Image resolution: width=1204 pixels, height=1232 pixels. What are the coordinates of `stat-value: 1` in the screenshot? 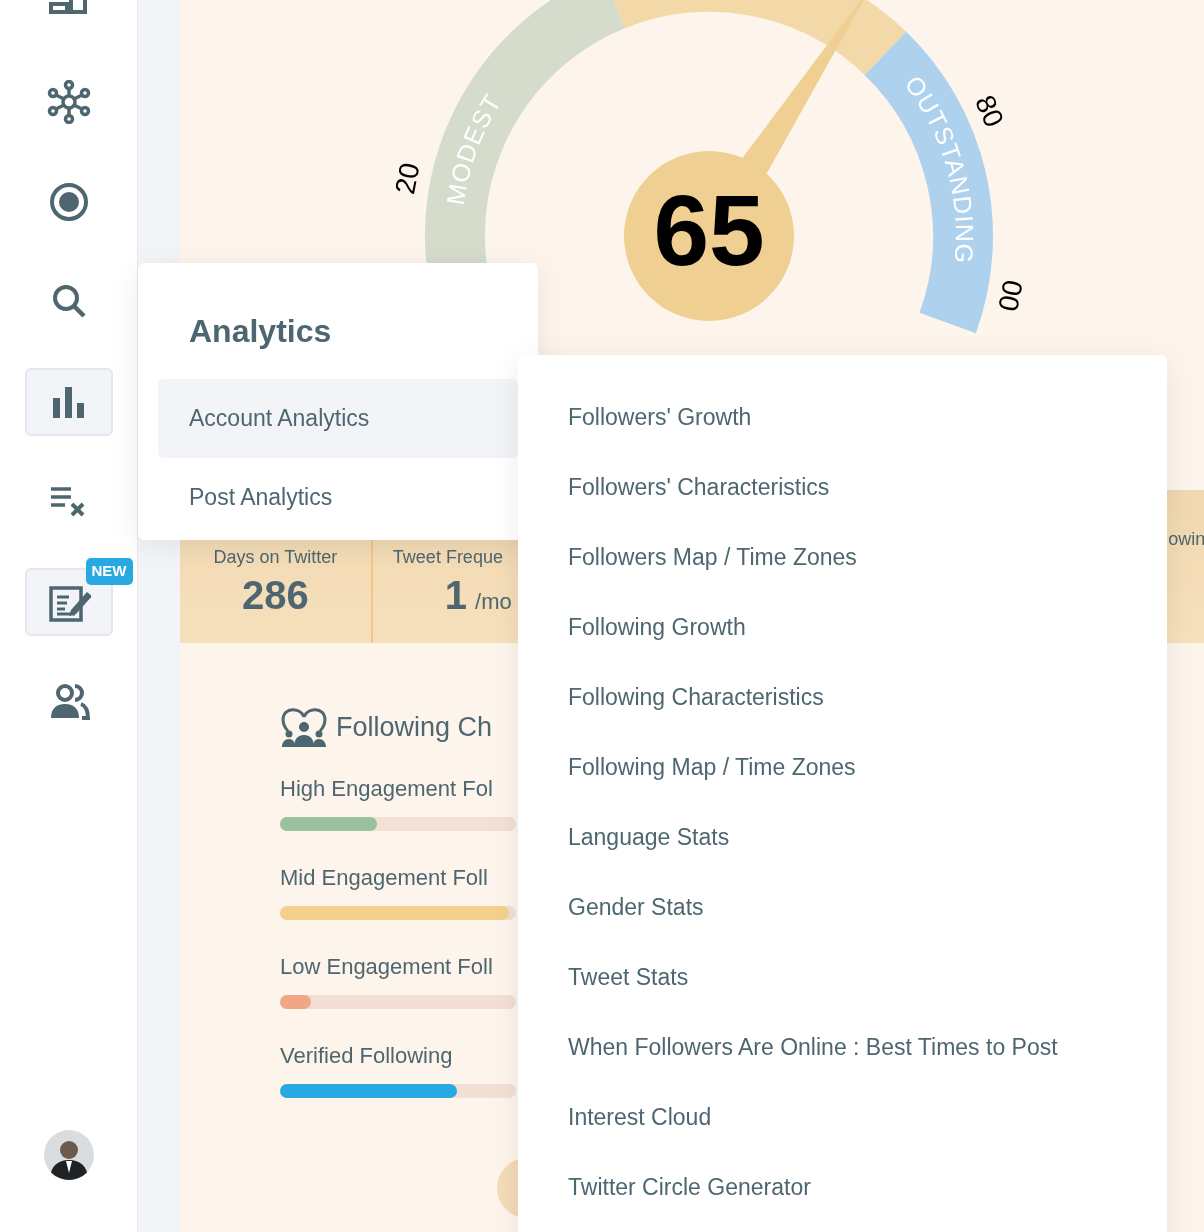 It's located at (456, 595).